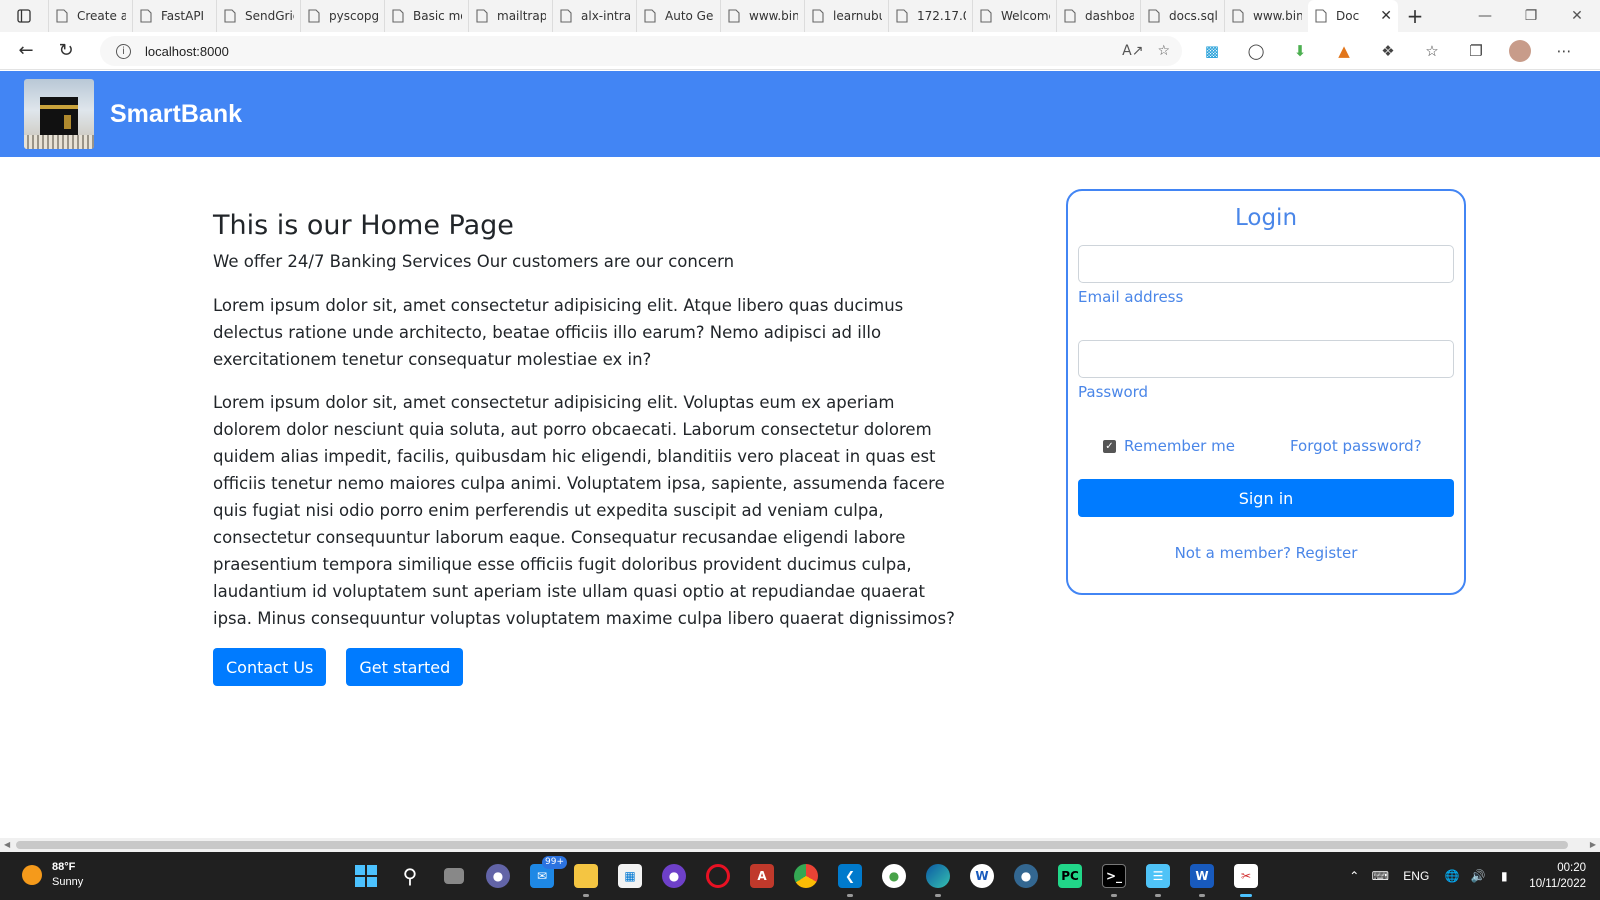 Image resolution: width=1600 pixels, height=900 pixels. I want to click on mailtrap-icon, so click(482, 16).